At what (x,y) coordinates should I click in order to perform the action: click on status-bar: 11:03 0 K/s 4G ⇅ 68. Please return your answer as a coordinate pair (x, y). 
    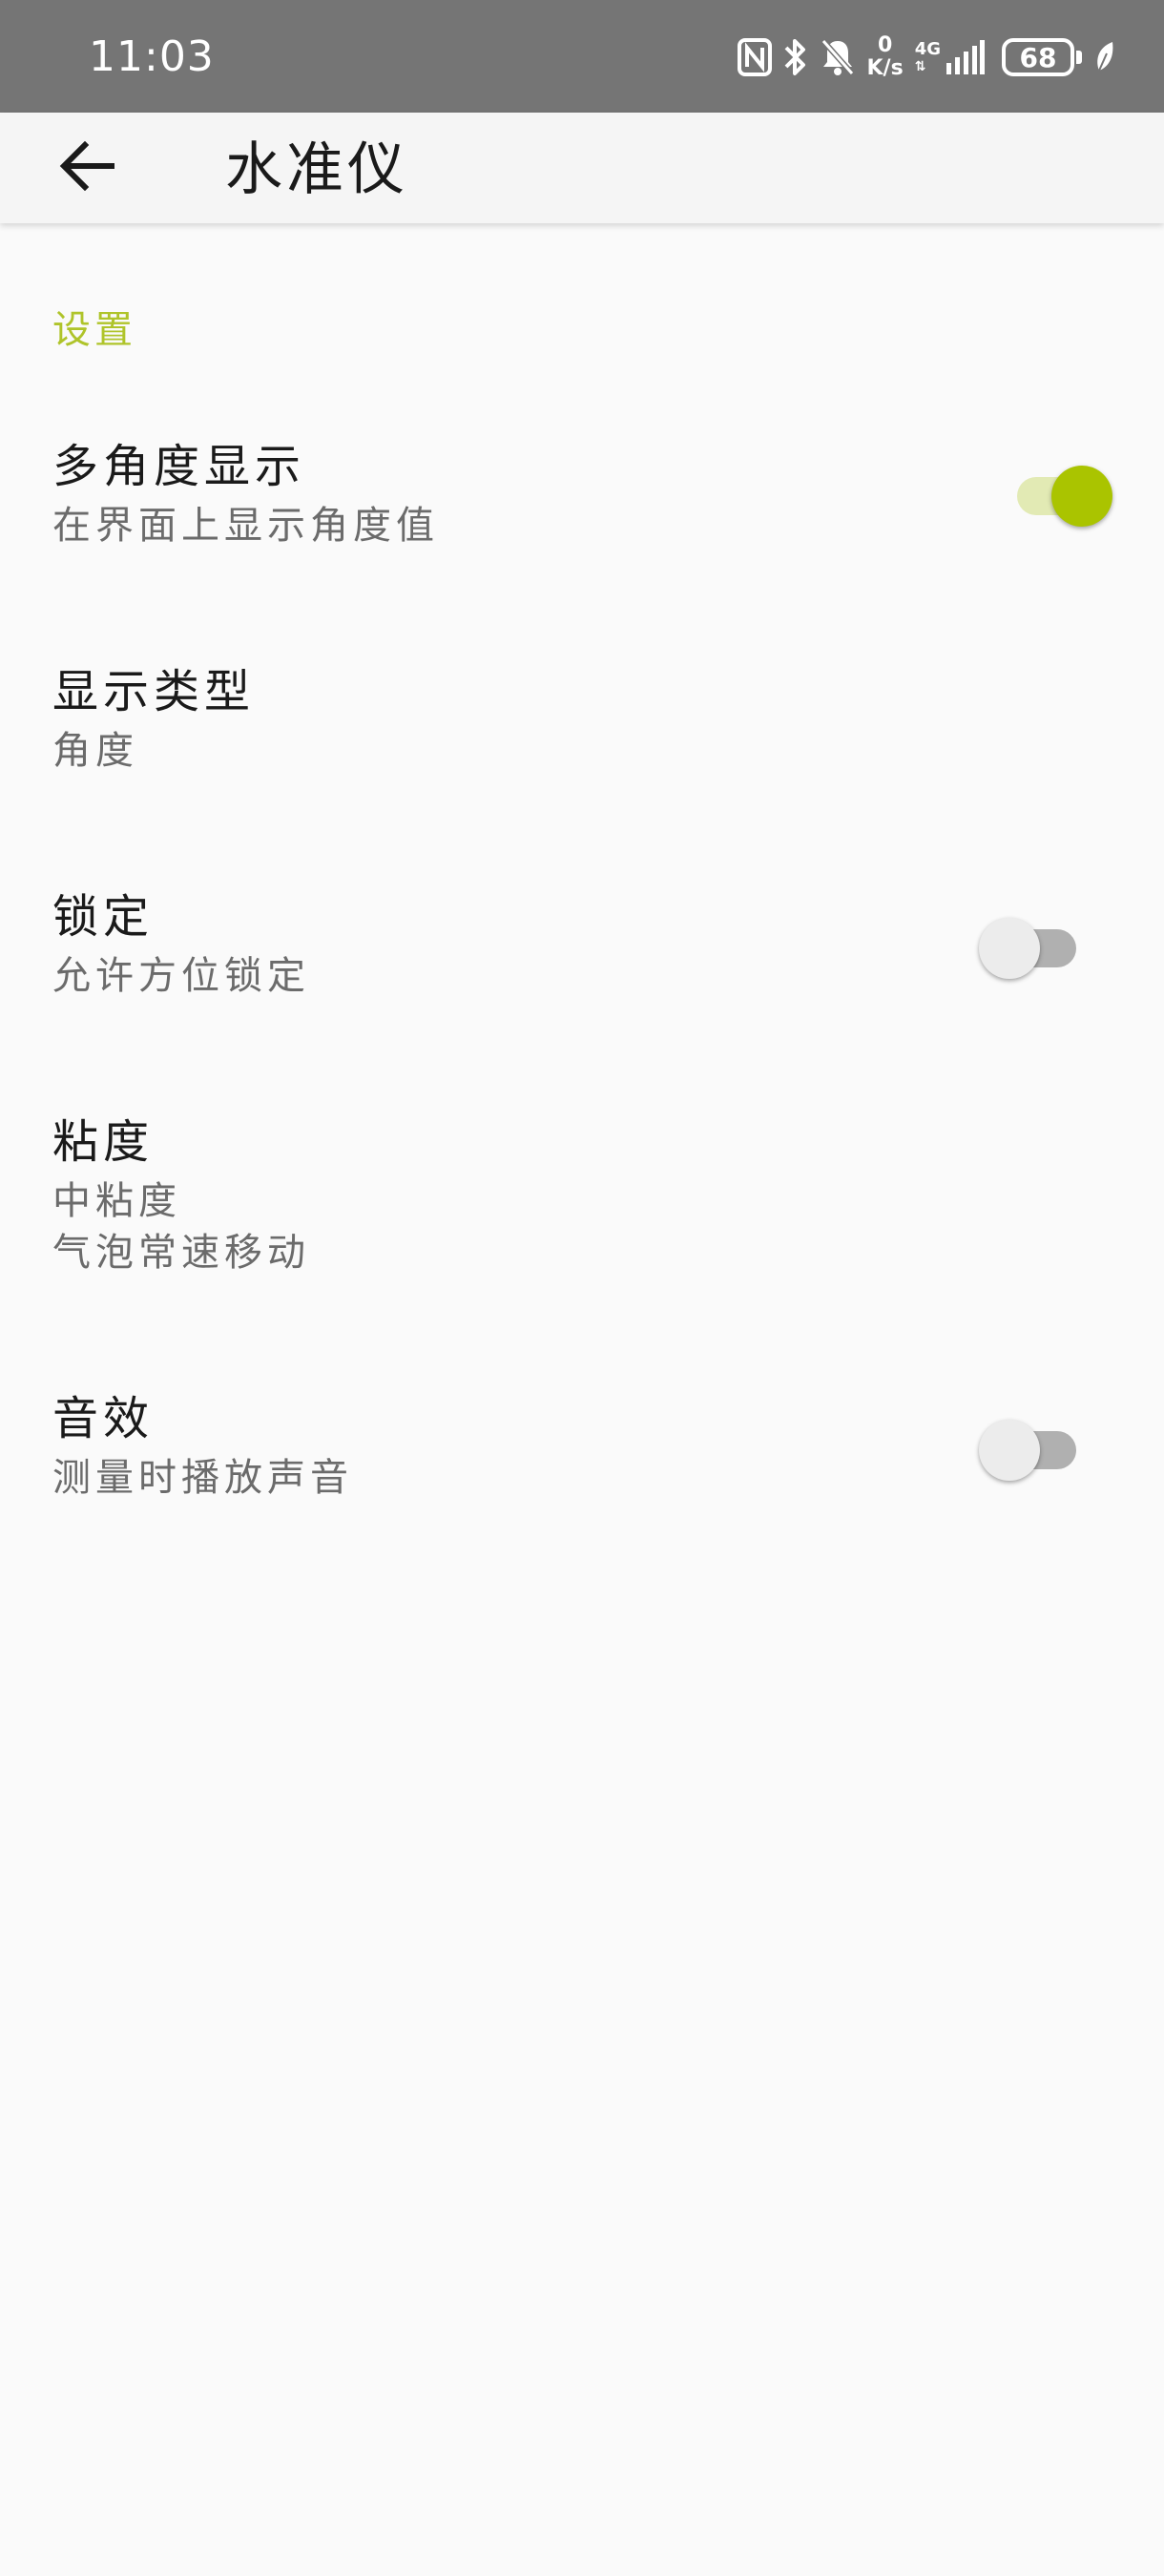
    Looking at the image, I should click on (582, 56).